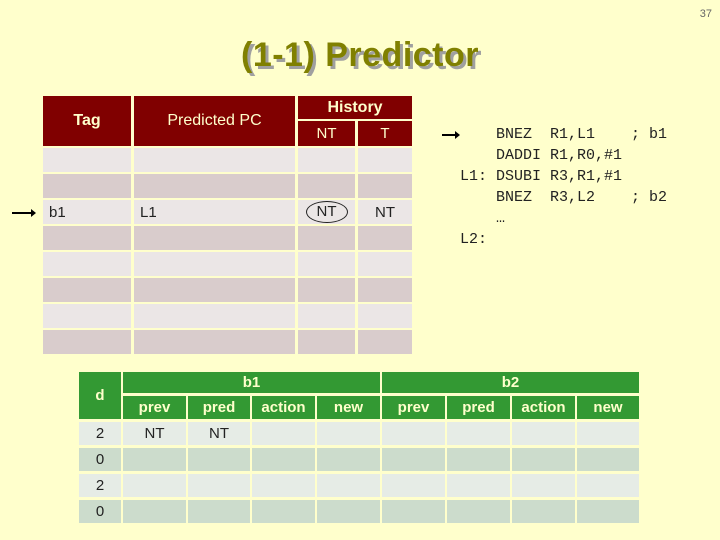  Describe the element at coordinates (474, 239) in the screenshot. I see `code-line: L2:` at that location.